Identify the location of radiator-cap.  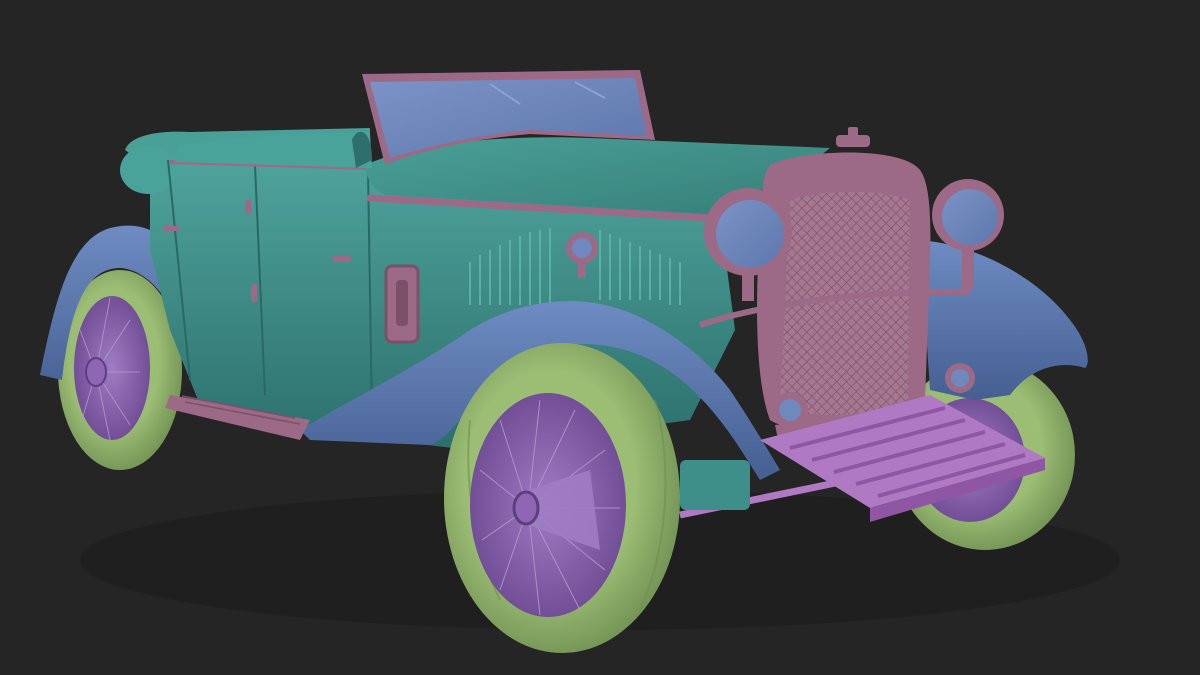
(853, 137).